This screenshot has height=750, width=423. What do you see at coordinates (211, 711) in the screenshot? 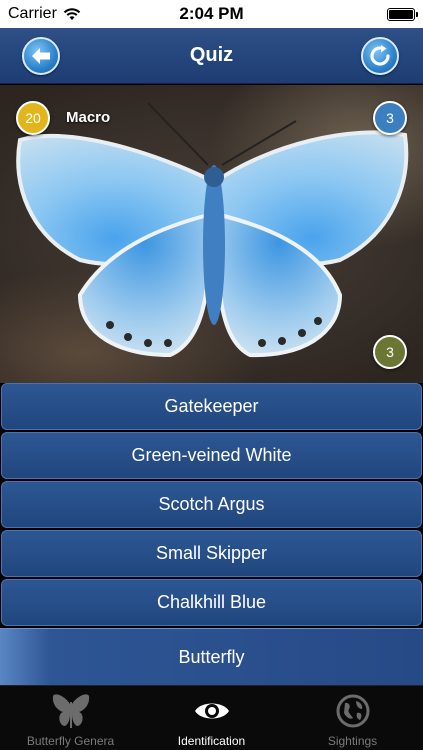
I see `eye-icon` at bounding box center [211, 711].